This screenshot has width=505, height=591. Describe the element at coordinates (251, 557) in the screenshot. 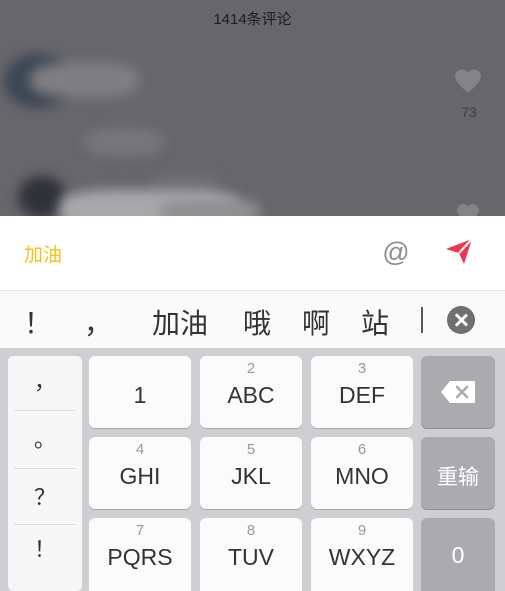

I see `key-letters: TUV` at that location.